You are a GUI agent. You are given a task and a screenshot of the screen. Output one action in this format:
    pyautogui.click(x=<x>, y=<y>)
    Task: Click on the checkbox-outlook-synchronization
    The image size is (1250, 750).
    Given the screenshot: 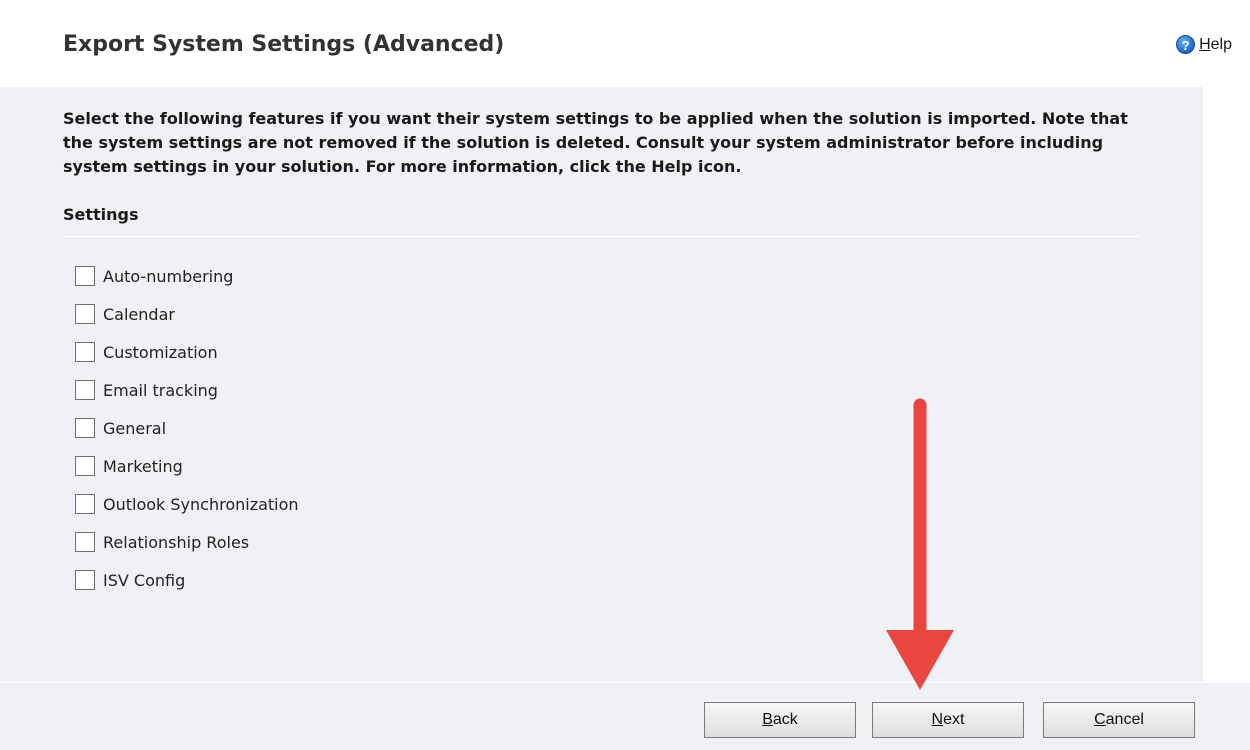 What is the action you would take?
    pyautogui.click(x=85, y=504)
    